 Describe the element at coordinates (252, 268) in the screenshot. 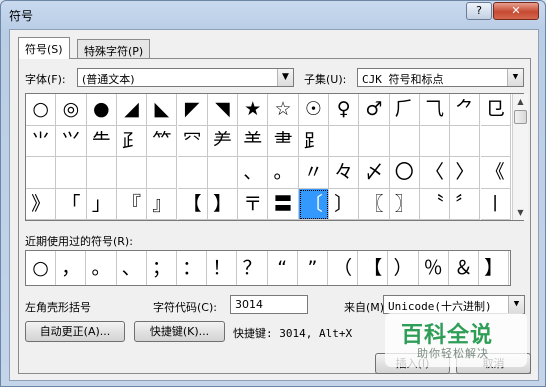

I see `recent-symbol-cell: ？` at that location.